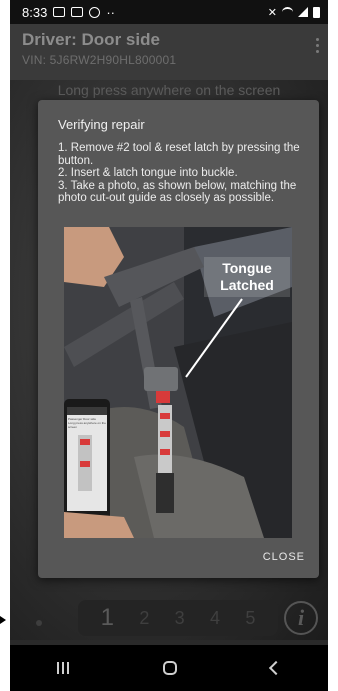 The width and height of the screenshot is (338, 691). Describe the element at coordinates (144, 618) in the screenshot. I see `step-2: 2` at that location.